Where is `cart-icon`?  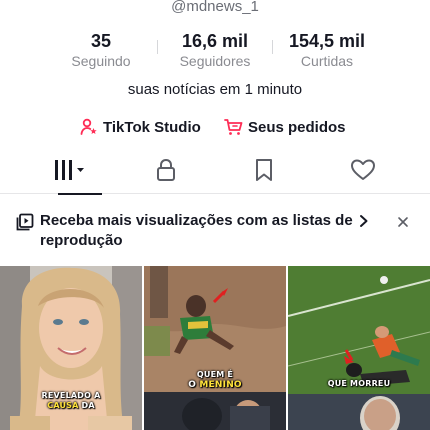
cart-icon is located at coordinates (233, 127).